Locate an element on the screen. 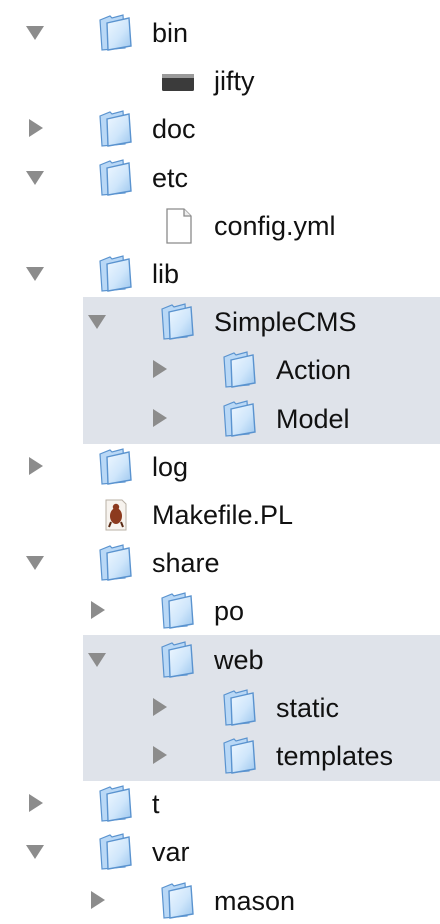 The width and height of the screenshot is (440, 924). tree-item-label: static is located at coordinates (308, 707).